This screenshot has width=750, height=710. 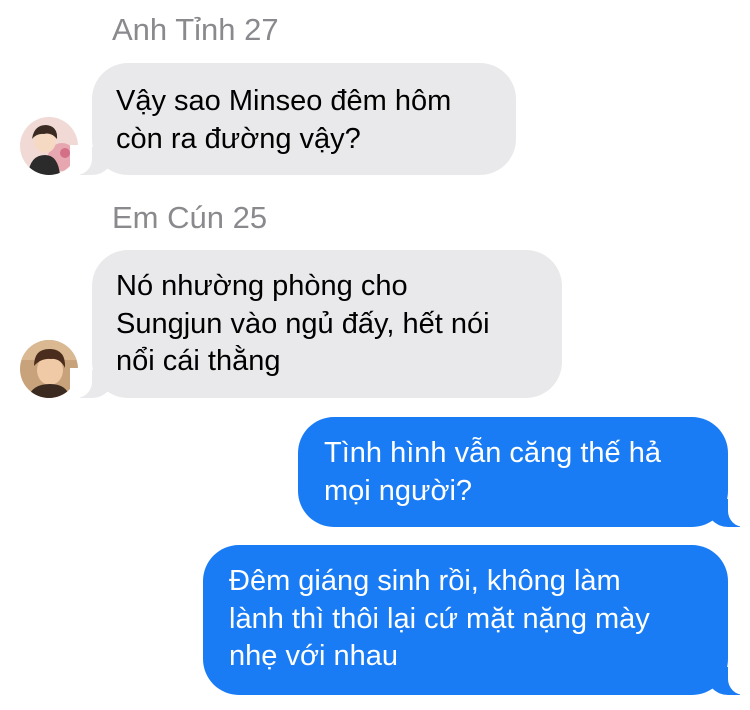 I want to click on message-bubble: Tình hình vẫn căng thế hả mọi người?, so click(x=524, y=472).